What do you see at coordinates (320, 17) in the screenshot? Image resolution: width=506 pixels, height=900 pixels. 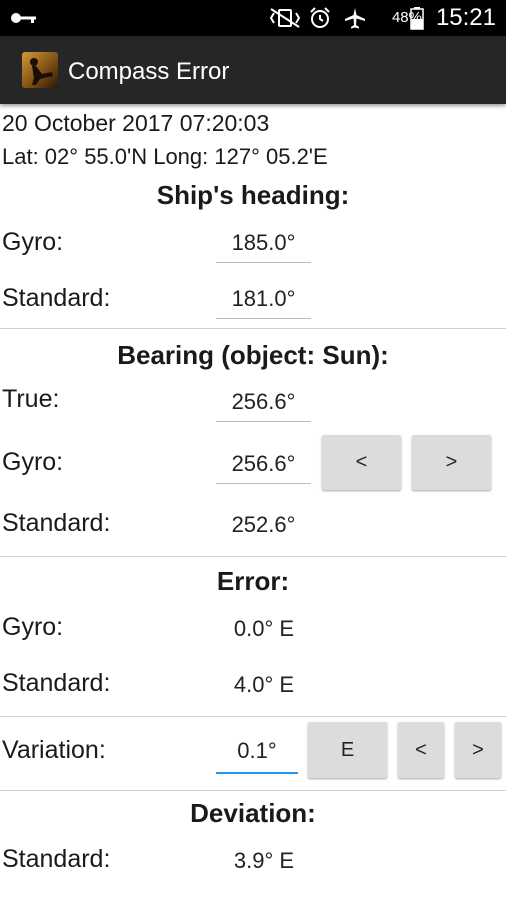 I see `alarm-icon` at bounding box center [320, 17].